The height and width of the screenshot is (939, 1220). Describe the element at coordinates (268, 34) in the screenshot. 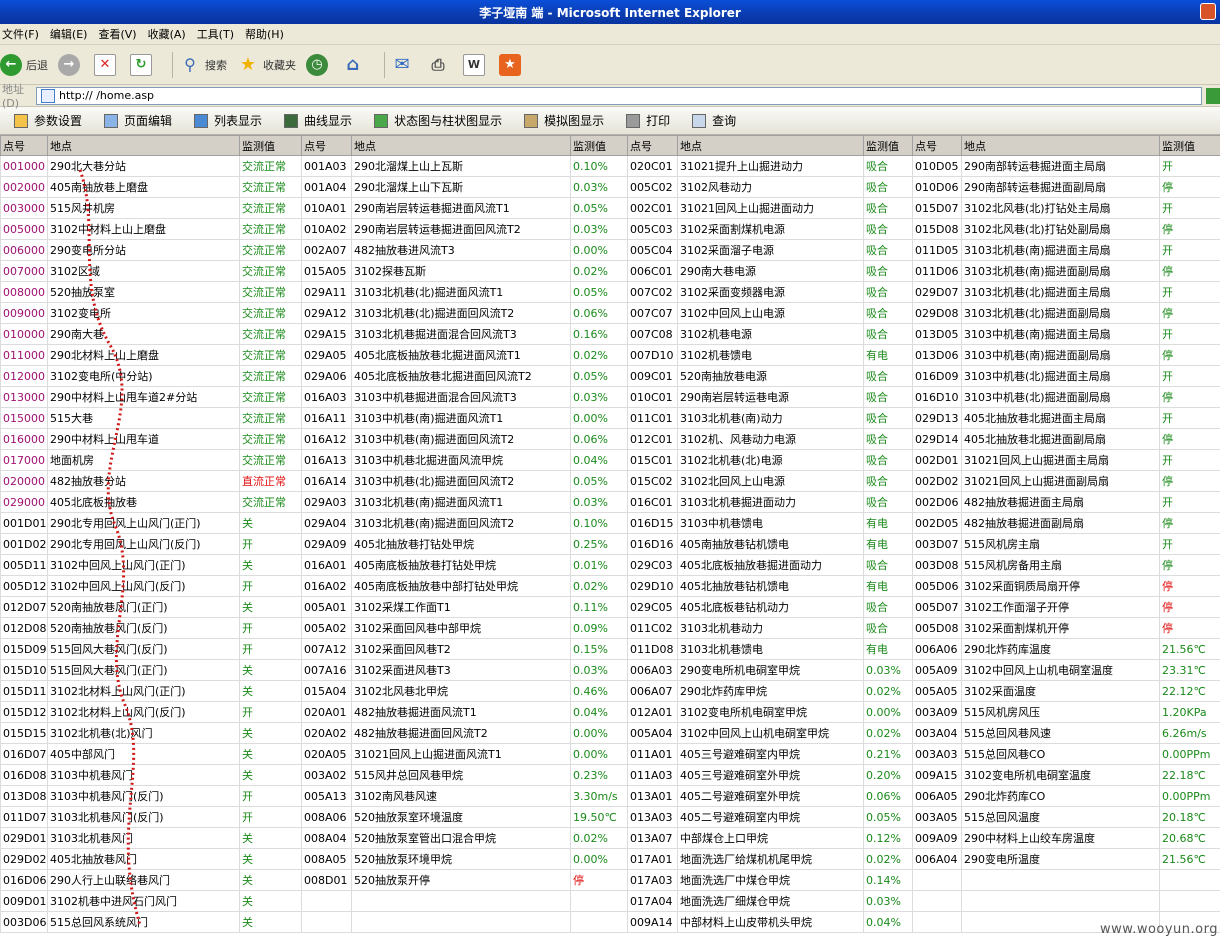

I see `menu-help: 帮助(H)` at that location.